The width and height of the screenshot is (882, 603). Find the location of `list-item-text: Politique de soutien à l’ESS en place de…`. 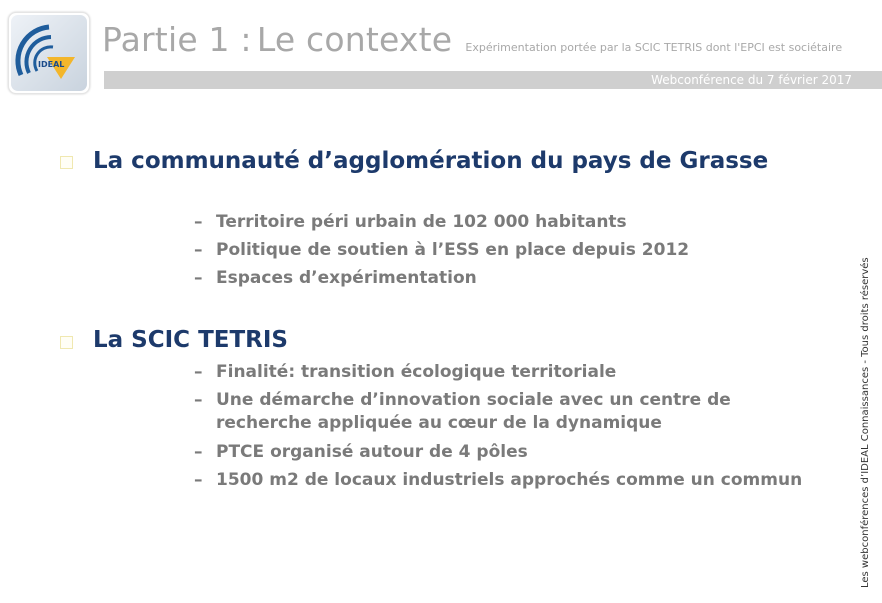

list-item-text: Politique de soutien à l’ESS en place de… is located at coordinates (453, 250).